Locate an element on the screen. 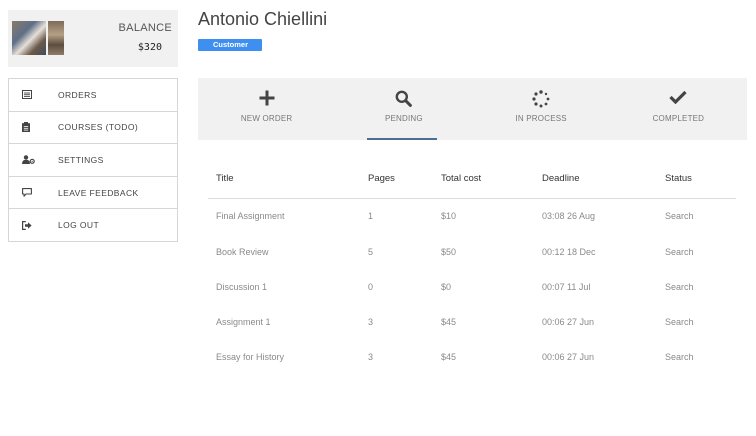 The height and width of the screenshot is (436, 756). clipboard-icon is located at coordinates (33, 127).